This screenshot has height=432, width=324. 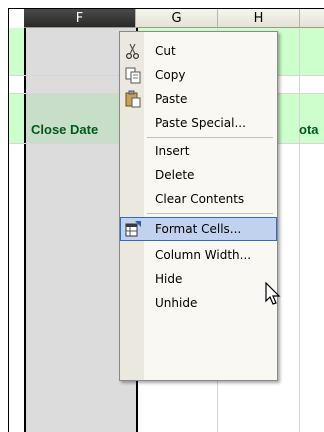 What do you see at coordinates (198, 51) in the screenshot?
I see `menu-item-cut: Cut` at bounding box center [198, 51].